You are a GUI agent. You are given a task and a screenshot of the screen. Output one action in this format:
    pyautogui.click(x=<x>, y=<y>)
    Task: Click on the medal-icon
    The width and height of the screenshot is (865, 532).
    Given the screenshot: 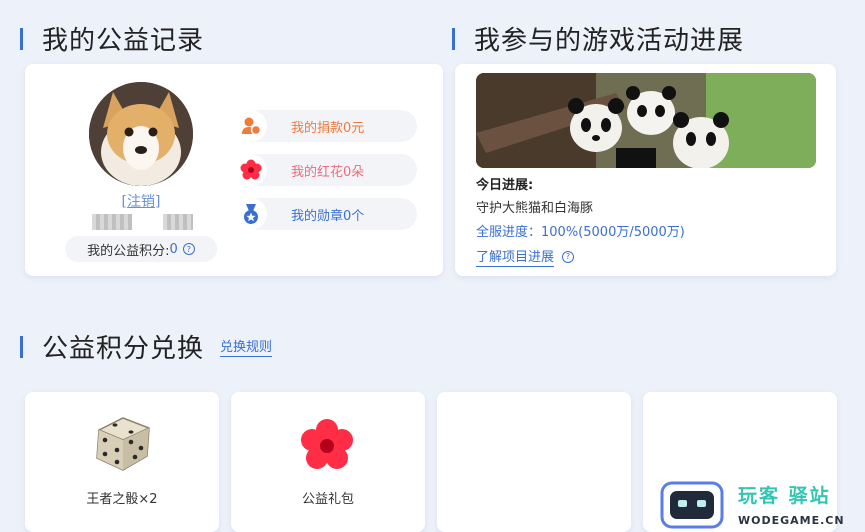 What is the action you would take?
    pyautogui.click(x=251, y=214)
    